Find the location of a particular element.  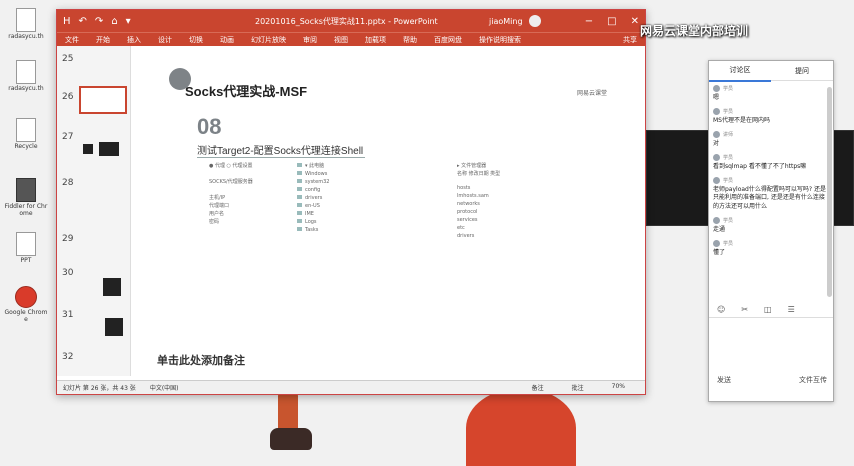

emoji-icon: ☺ is located at coordinates (721, 309).